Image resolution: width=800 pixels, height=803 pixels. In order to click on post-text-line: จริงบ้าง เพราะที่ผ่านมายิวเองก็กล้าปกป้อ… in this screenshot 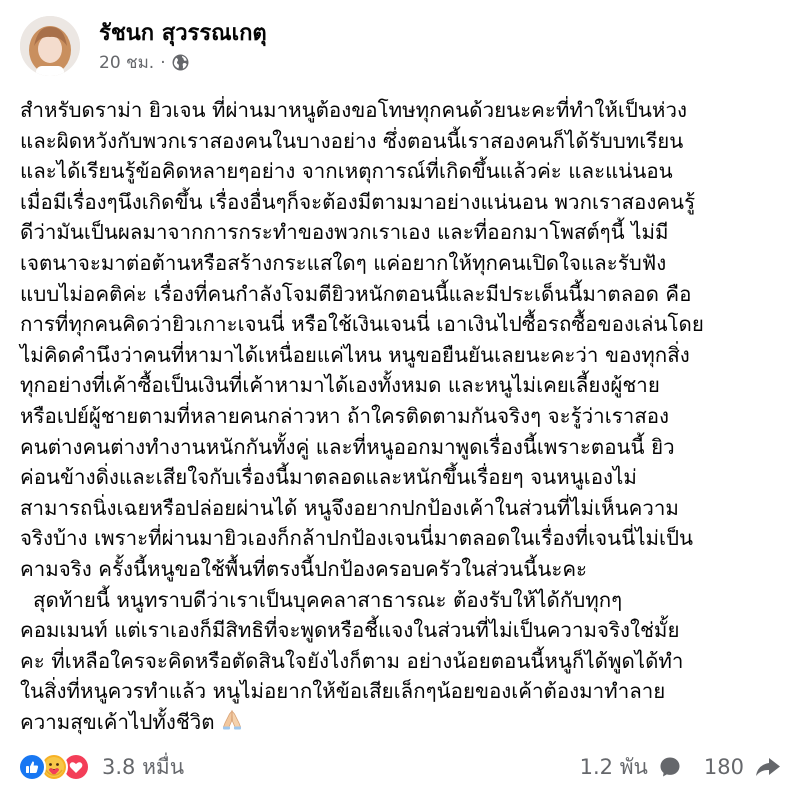, I will do `click(357, 538)`.